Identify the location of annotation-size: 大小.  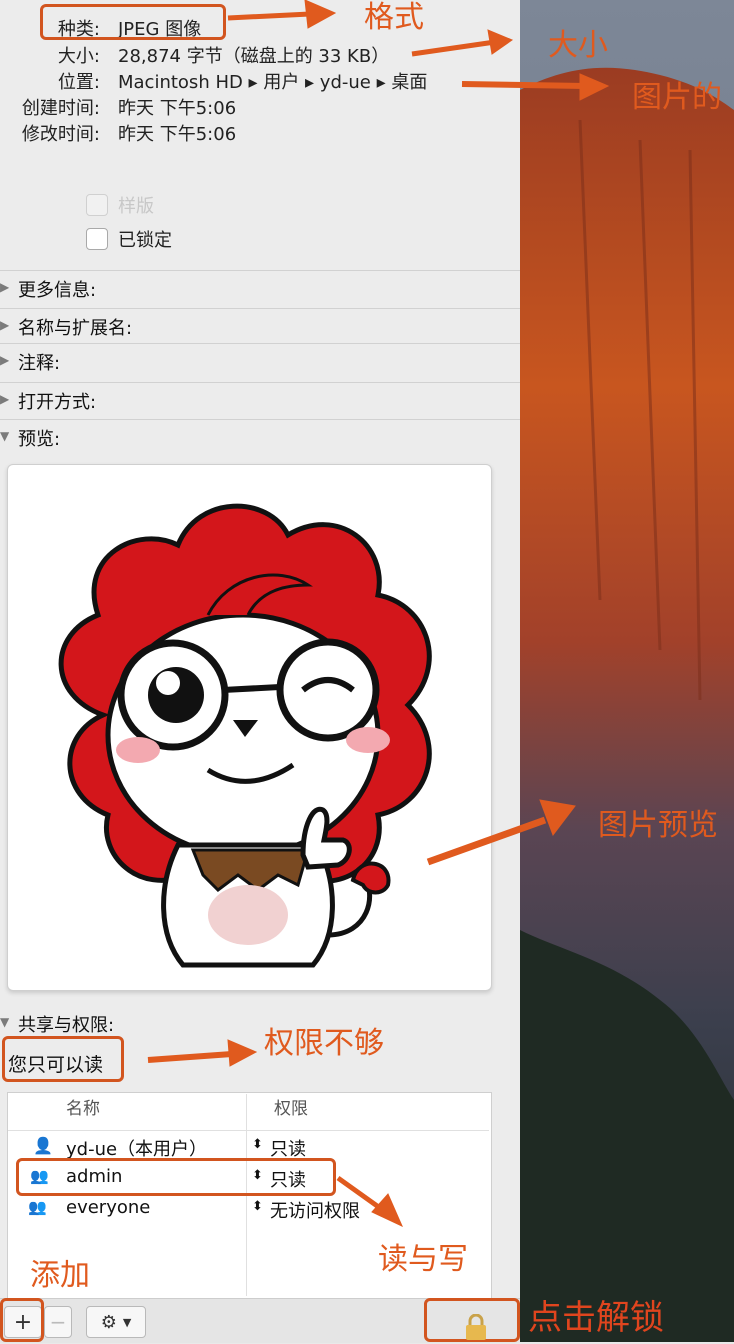
(578, 45).